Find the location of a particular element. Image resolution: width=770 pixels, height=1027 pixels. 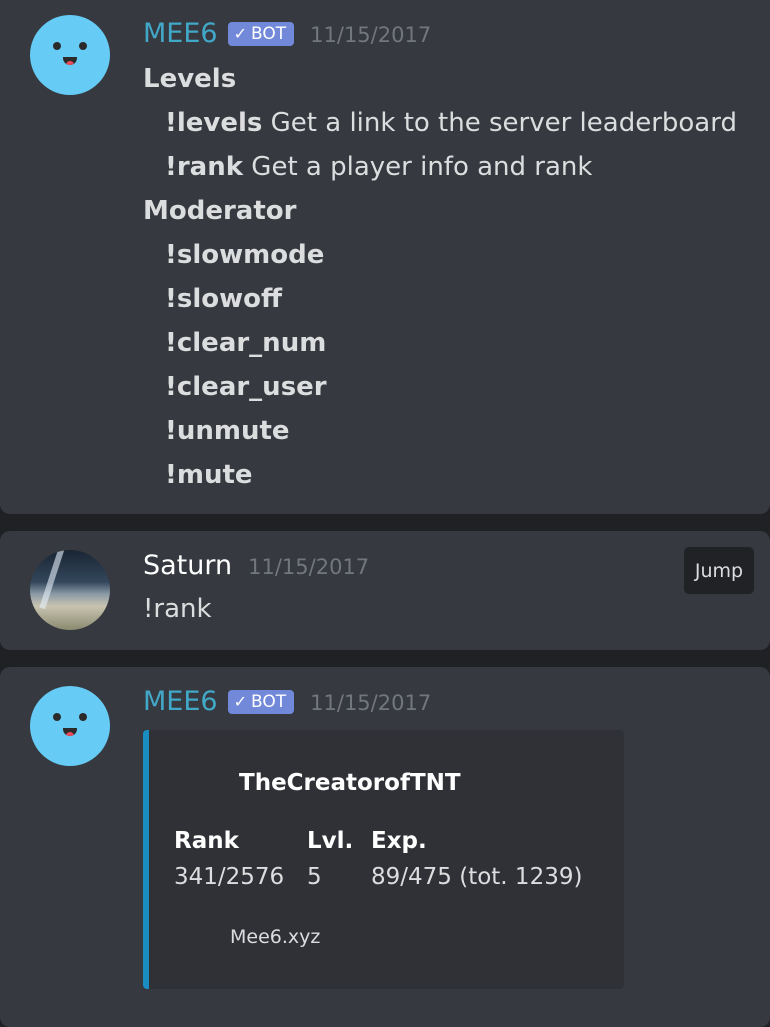

embed-title: TheCreatorofTNT is located at coordinates (350, 783).